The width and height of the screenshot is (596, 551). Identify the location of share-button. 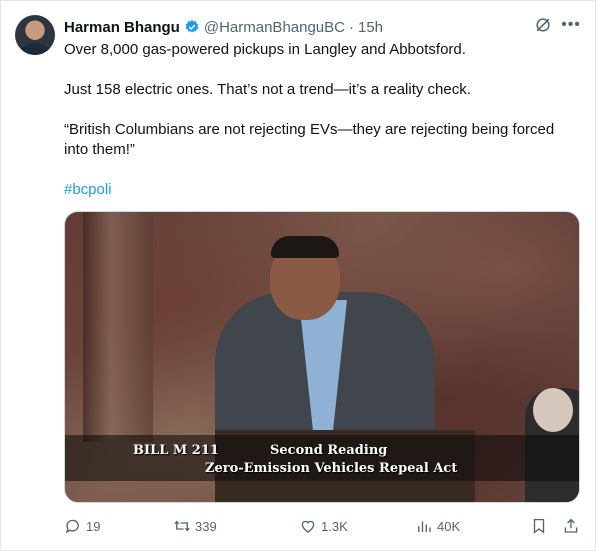
(573, 526).